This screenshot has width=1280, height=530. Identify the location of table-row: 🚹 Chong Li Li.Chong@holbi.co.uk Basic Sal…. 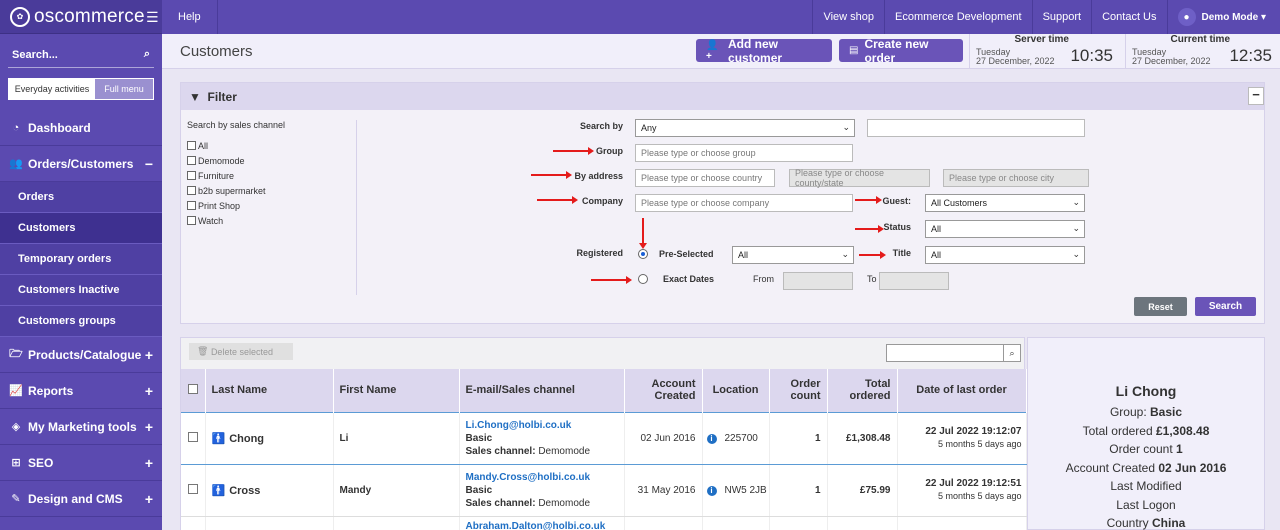
(604, 438).